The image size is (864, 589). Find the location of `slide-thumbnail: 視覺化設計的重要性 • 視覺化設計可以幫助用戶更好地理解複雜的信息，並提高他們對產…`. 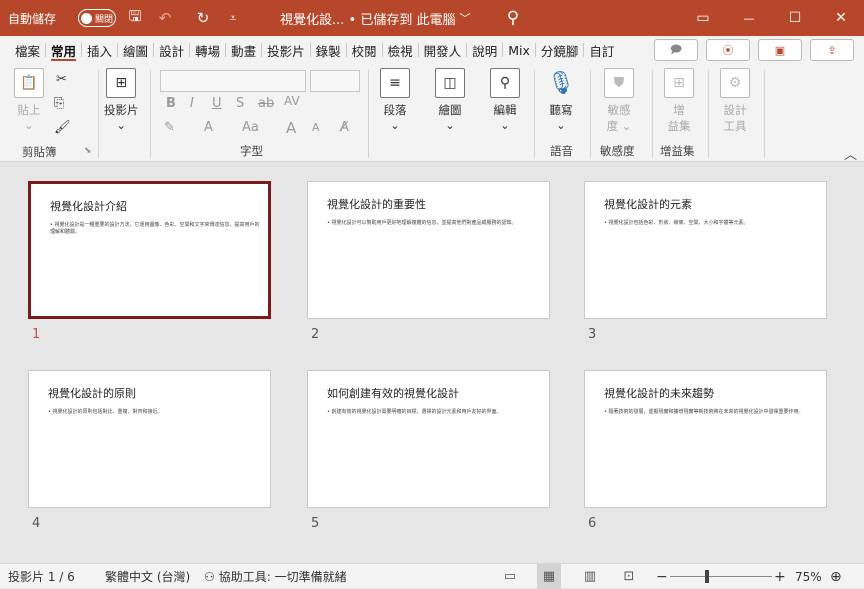

slide-thumbnail: 視覺化設計的重要性 • 視覺化設計可以幫助用戶更好地理解複雜的信息，並提高他們對產… is located at coordinates (428, 250).